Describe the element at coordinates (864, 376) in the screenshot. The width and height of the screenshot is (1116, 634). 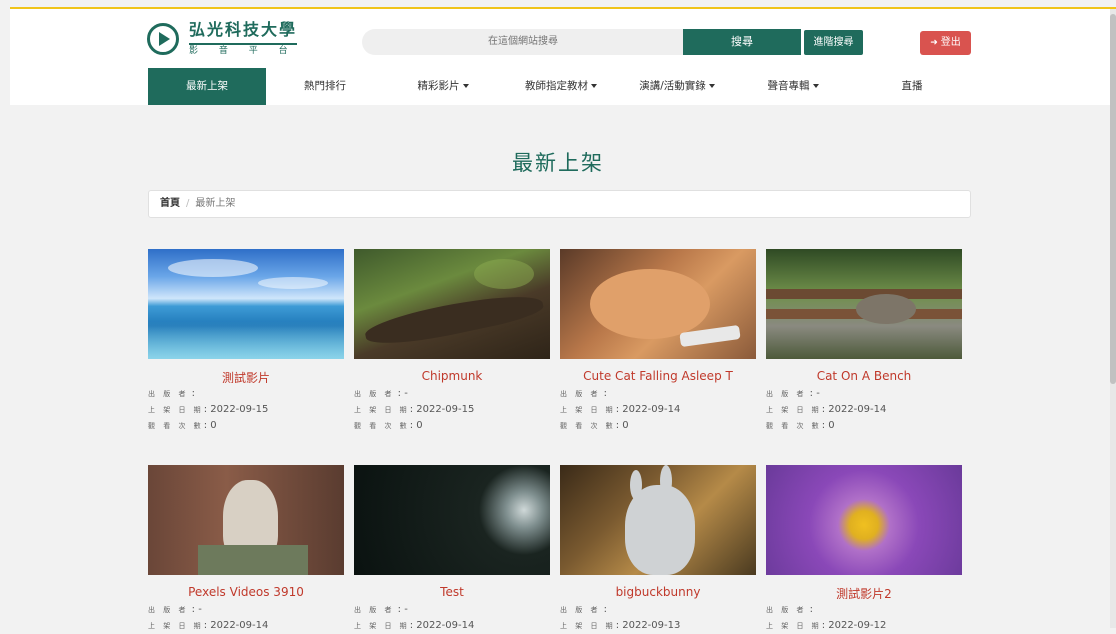
I see `video-title: Cat On A Bench` at that location.